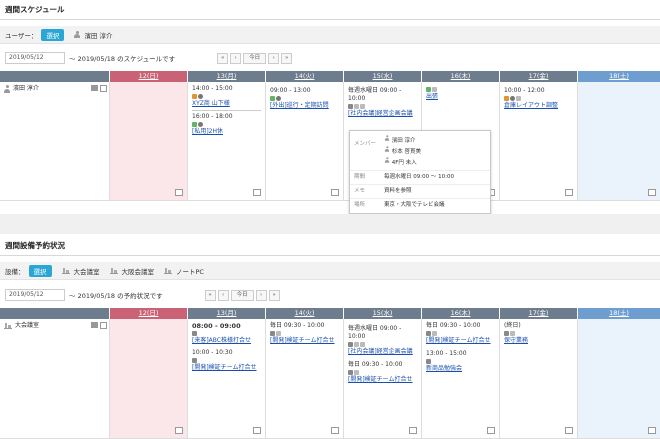  I want to click on facility-cell-sun, so click(149, 379).